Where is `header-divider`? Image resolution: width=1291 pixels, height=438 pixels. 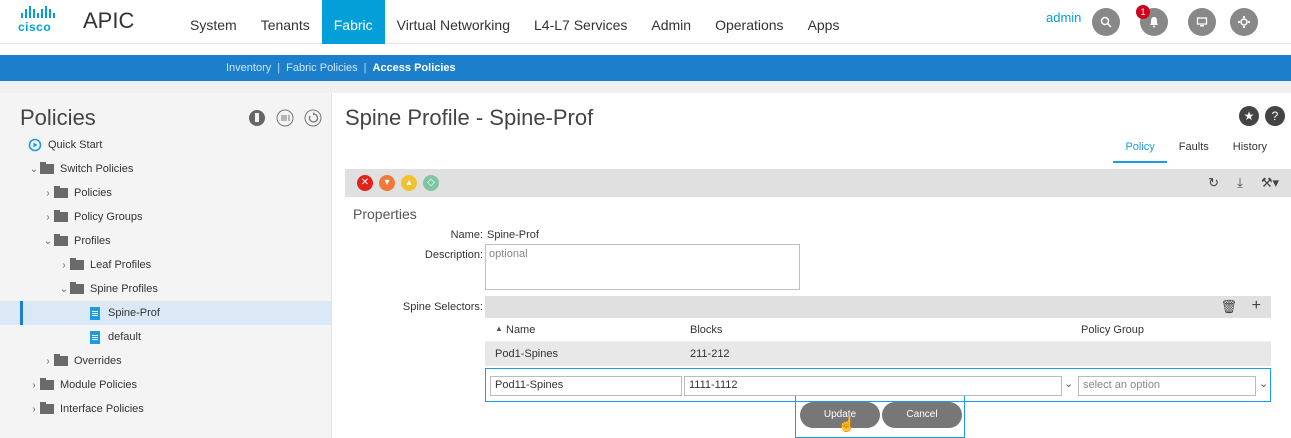 header-divider is located at coordinates (645, 87).